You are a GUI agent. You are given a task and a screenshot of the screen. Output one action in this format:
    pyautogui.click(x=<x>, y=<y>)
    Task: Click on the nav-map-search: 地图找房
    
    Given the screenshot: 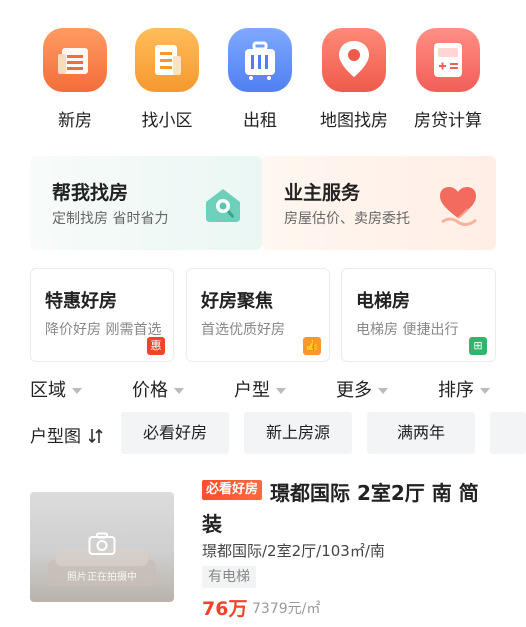 What is the action you would take?
    pyautogui.click(x=354, y=79)
    